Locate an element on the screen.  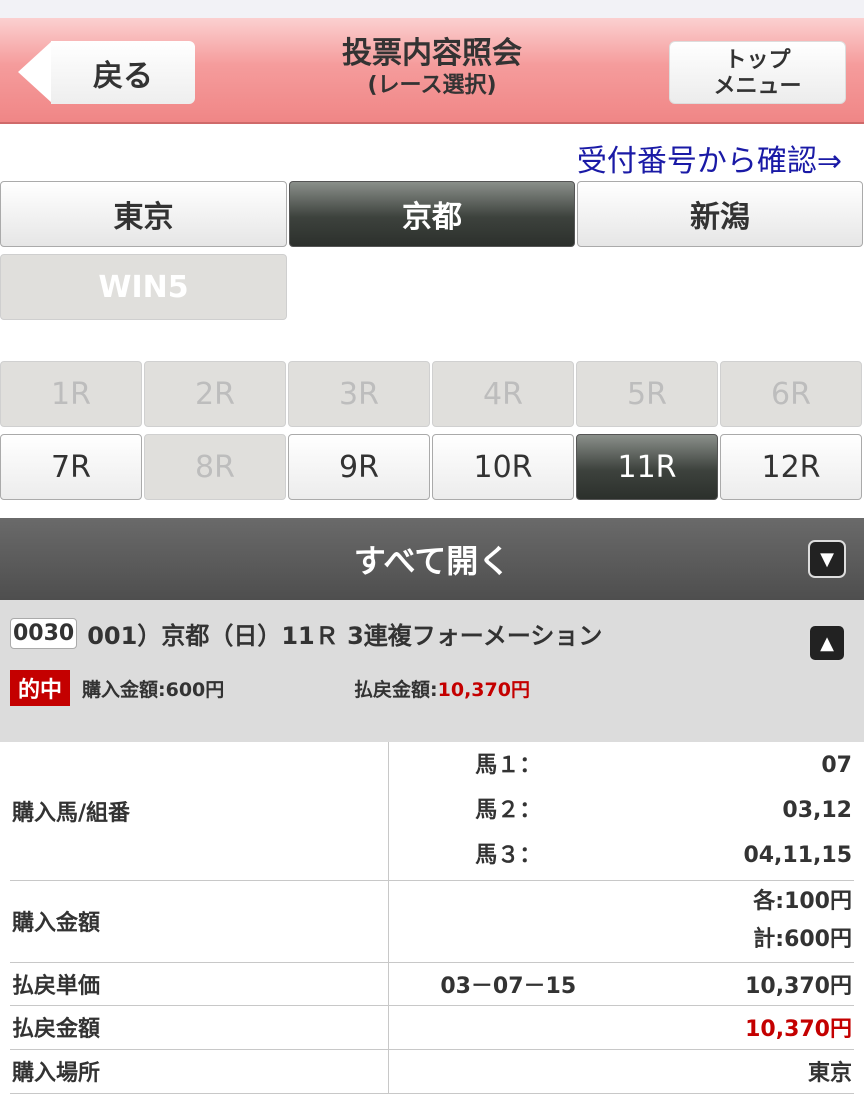
ticket-id-badge: 0030 is located at coordinates (44, 633).